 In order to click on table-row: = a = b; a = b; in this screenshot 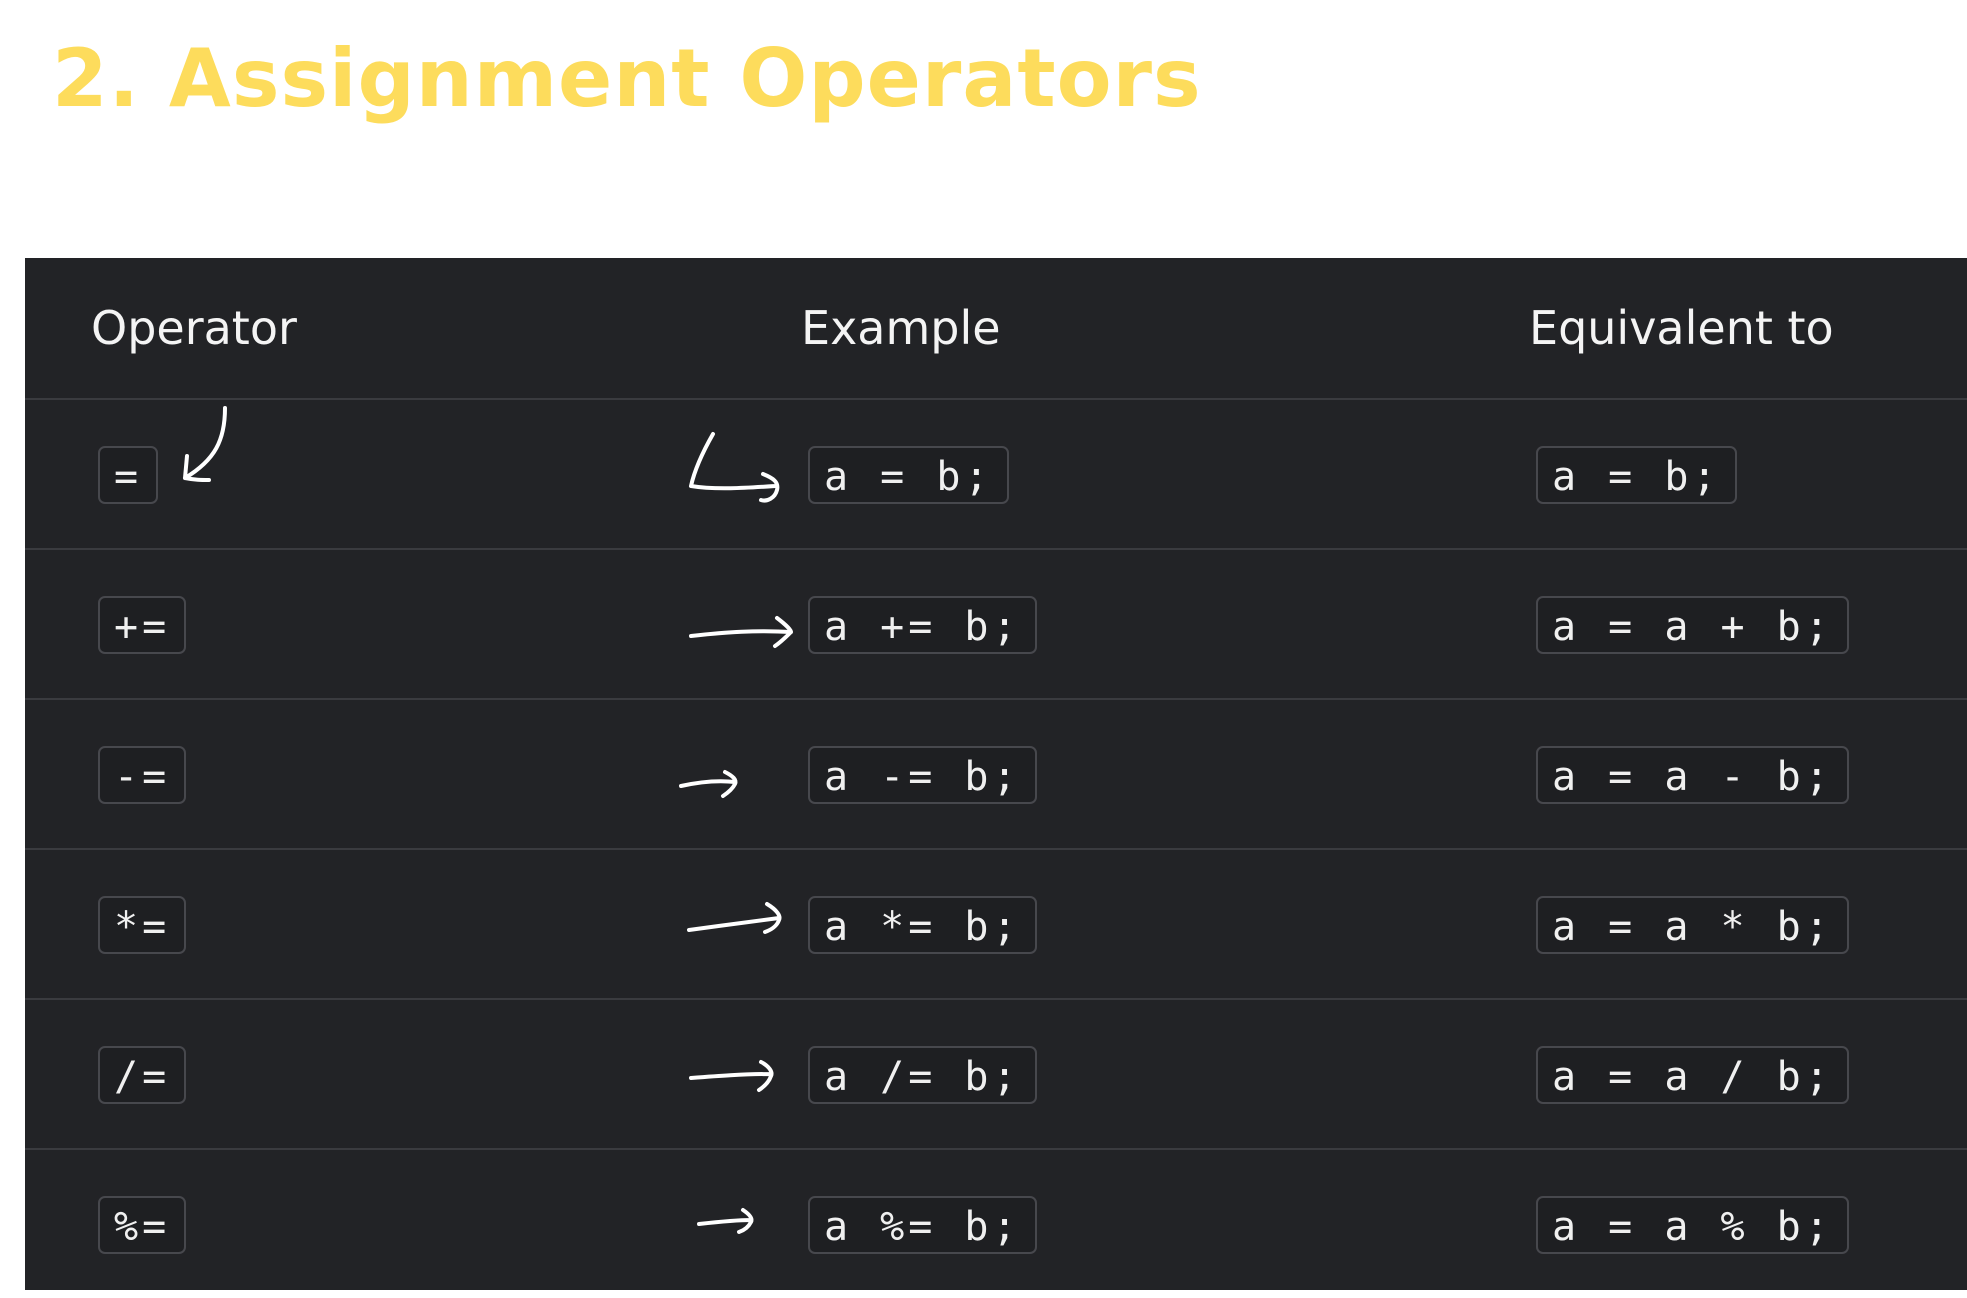, I will do `click(996, 474)`.